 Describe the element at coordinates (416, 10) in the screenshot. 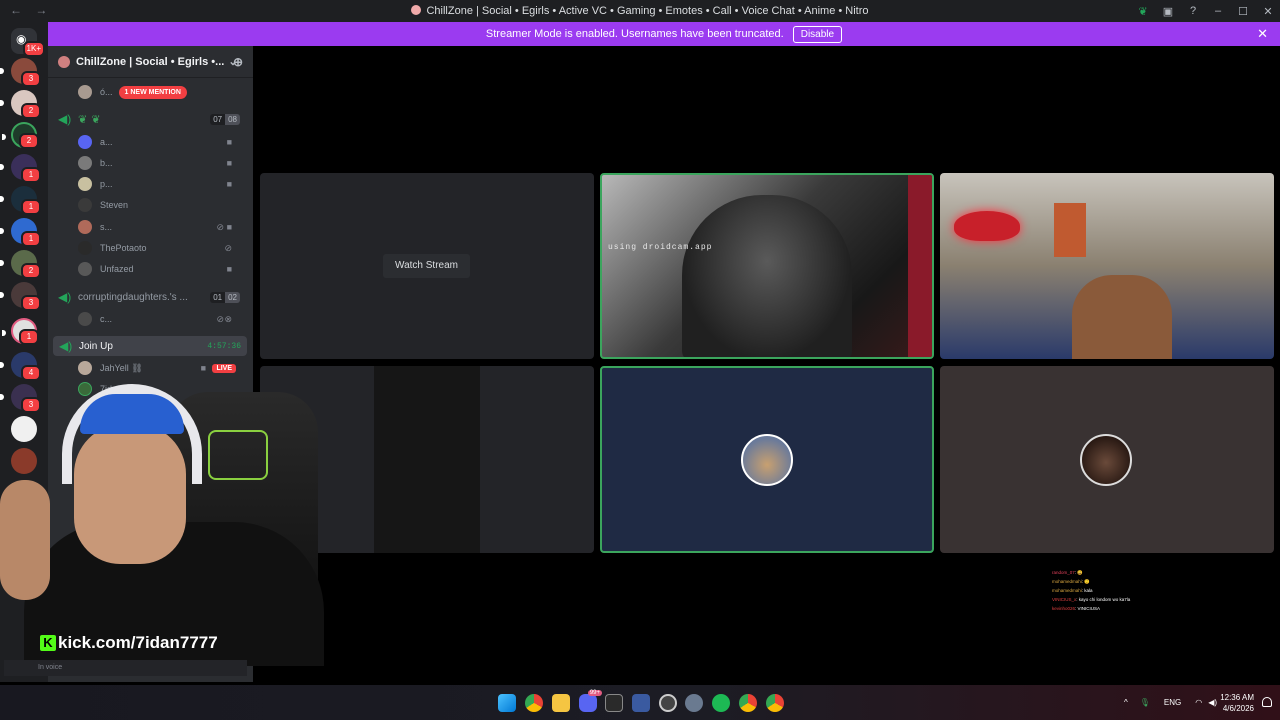

I see `server-logo-icon` at that location.